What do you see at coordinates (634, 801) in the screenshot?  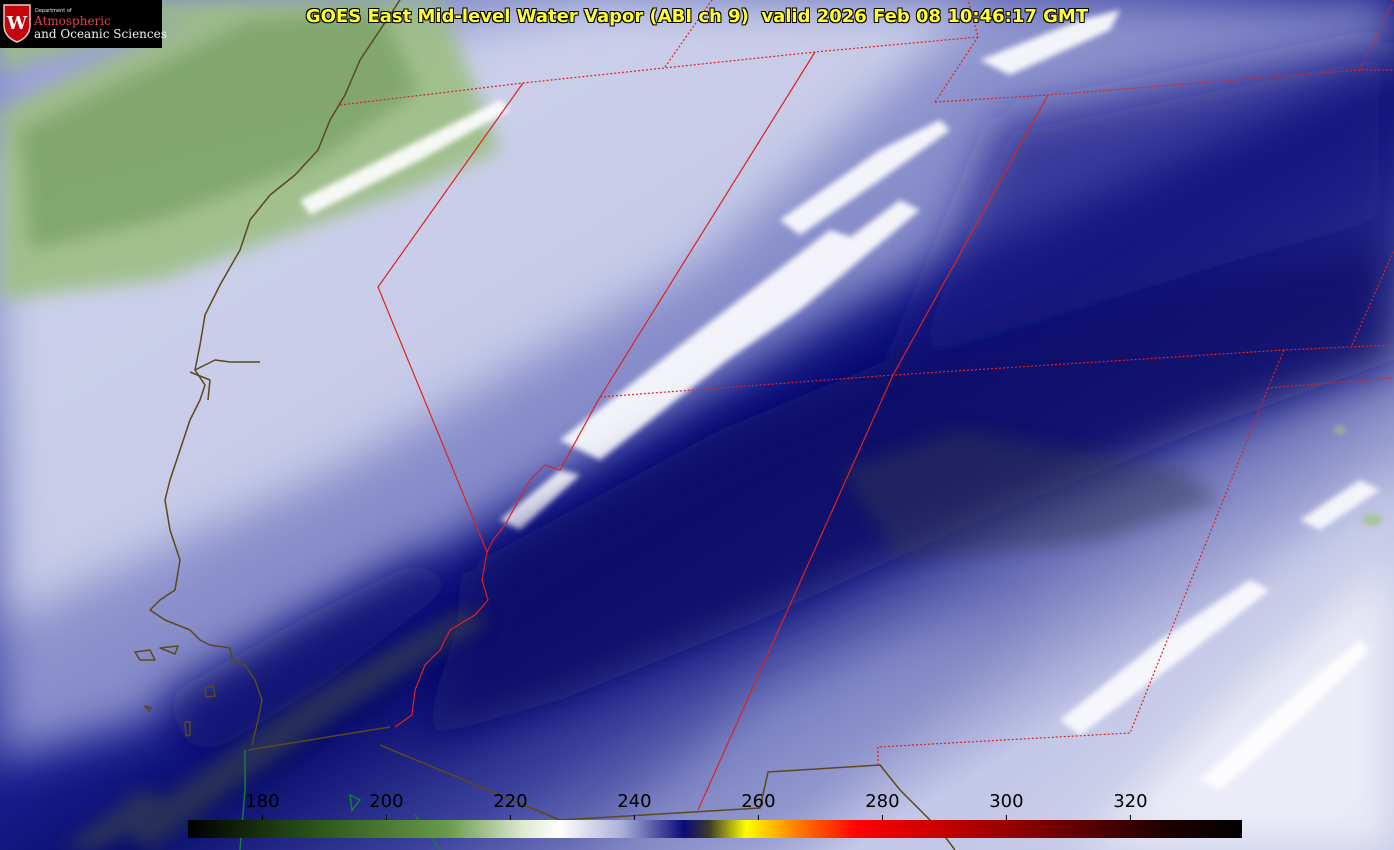 I see `colorbar-tick-label: 240` at bounding box center [634, 801].